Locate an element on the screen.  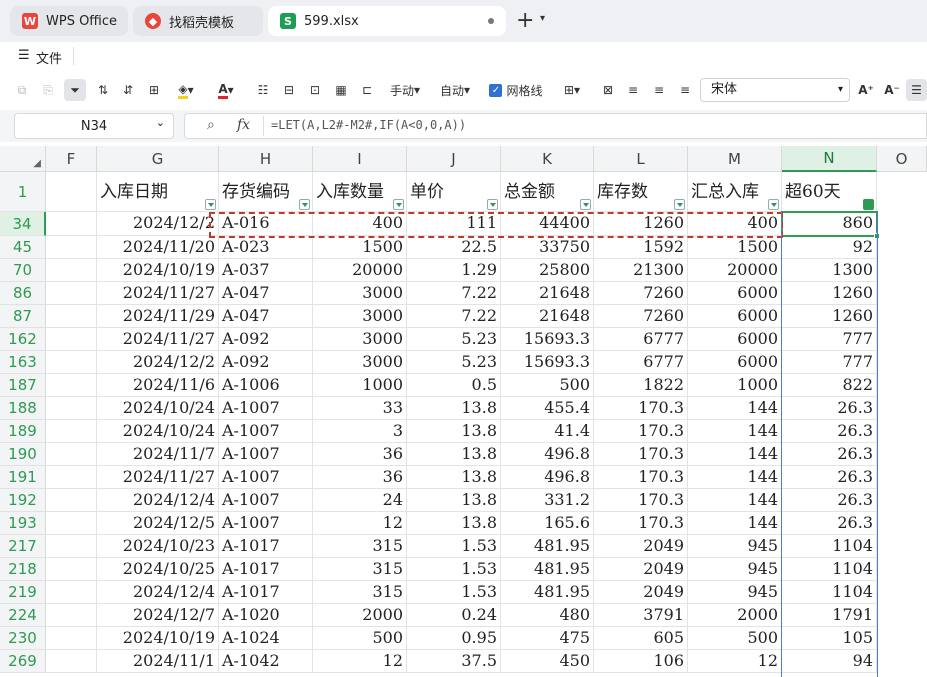
borders-icon: ⊞ is located at coordinates (154, 90).